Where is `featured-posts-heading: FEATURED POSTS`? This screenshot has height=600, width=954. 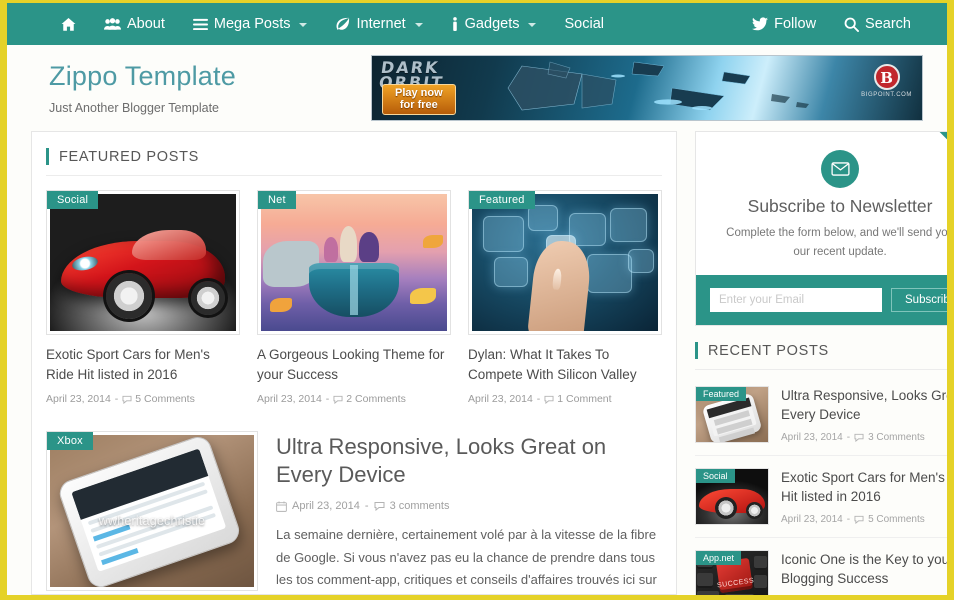 featured-posts-heading: FEATURED POSTS is located at coordinates (354, 162).